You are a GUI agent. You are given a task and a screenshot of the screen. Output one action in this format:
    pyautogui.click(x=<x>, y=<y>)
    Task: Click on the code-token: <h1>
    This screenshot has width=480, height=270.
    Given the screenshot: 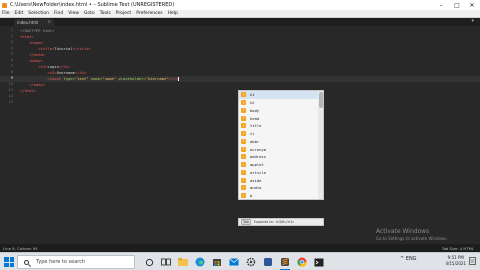 What is the action you would take?
    pyautogui.click(x=34, y=66)
    